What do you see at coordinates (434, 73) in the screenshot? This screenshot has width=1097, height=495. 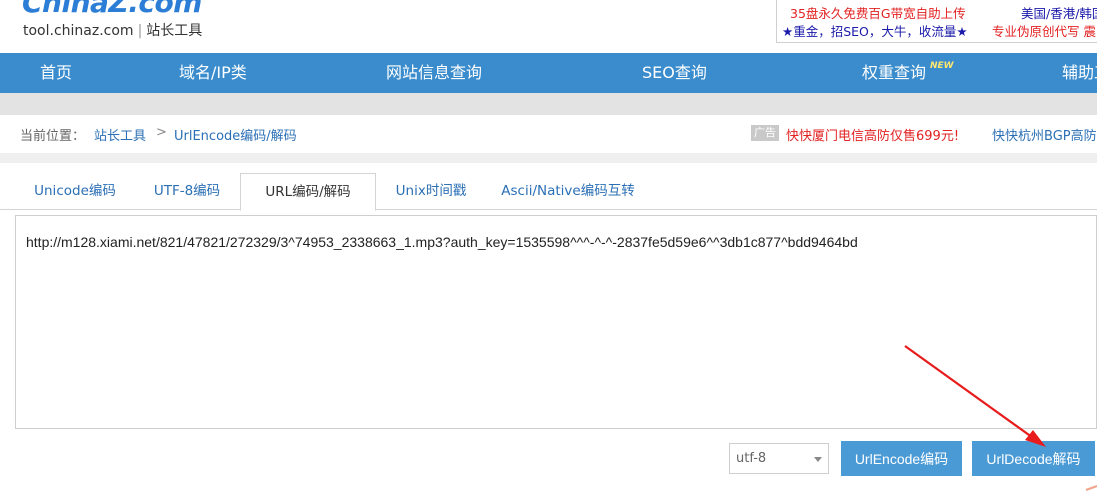 I see `nav-item-site-info: 网站信息查询` at bounding box center [434, 73].